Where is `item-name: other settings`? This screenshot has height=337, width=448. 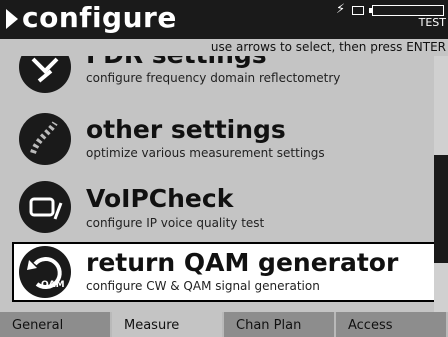 item-name: other settings is located at coordinates (186, 129).